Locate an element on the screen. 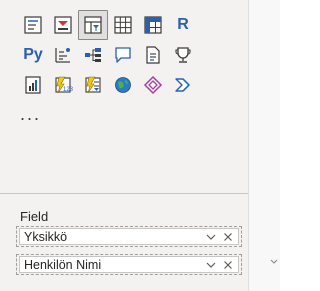  paginated-report-icon is located at coordinates (33, 85).